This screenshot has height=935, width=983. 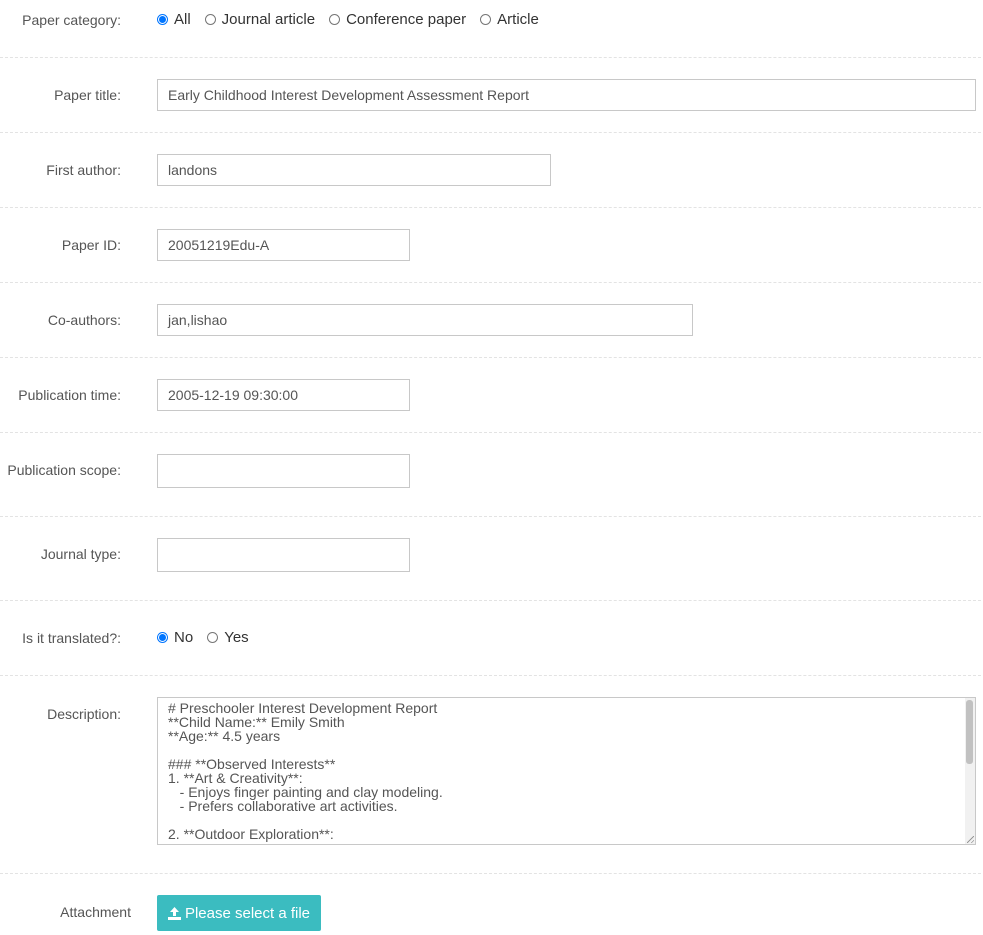 I want to click on category-option-label: All, so click(x=182, y=19).